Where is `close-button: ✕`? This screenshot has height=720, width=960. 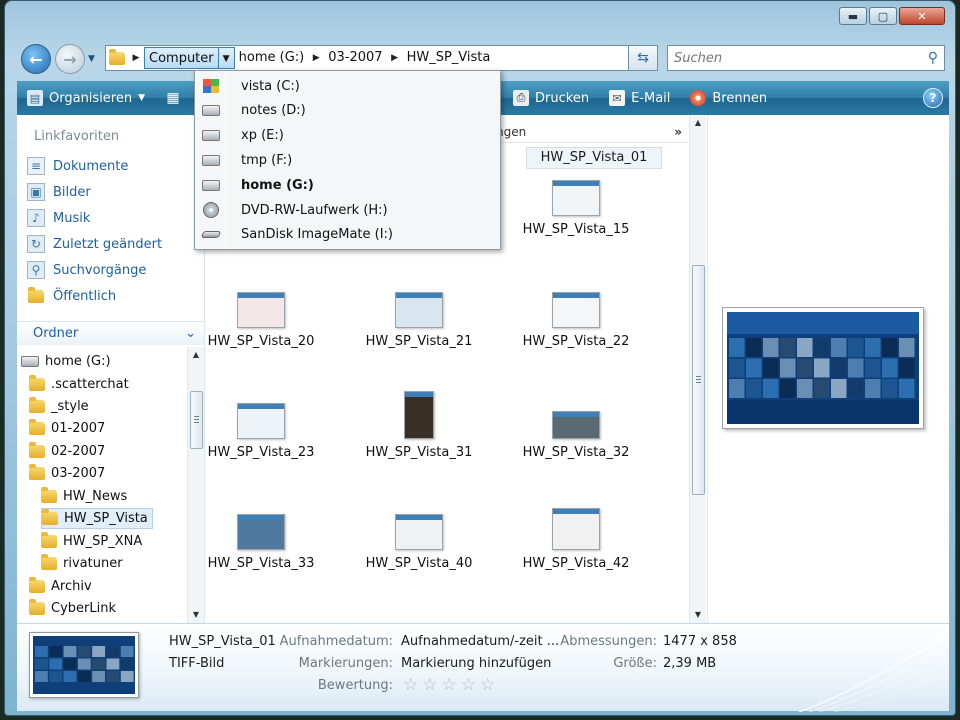 close-button: ✕ is located at coordinates (922, 16).